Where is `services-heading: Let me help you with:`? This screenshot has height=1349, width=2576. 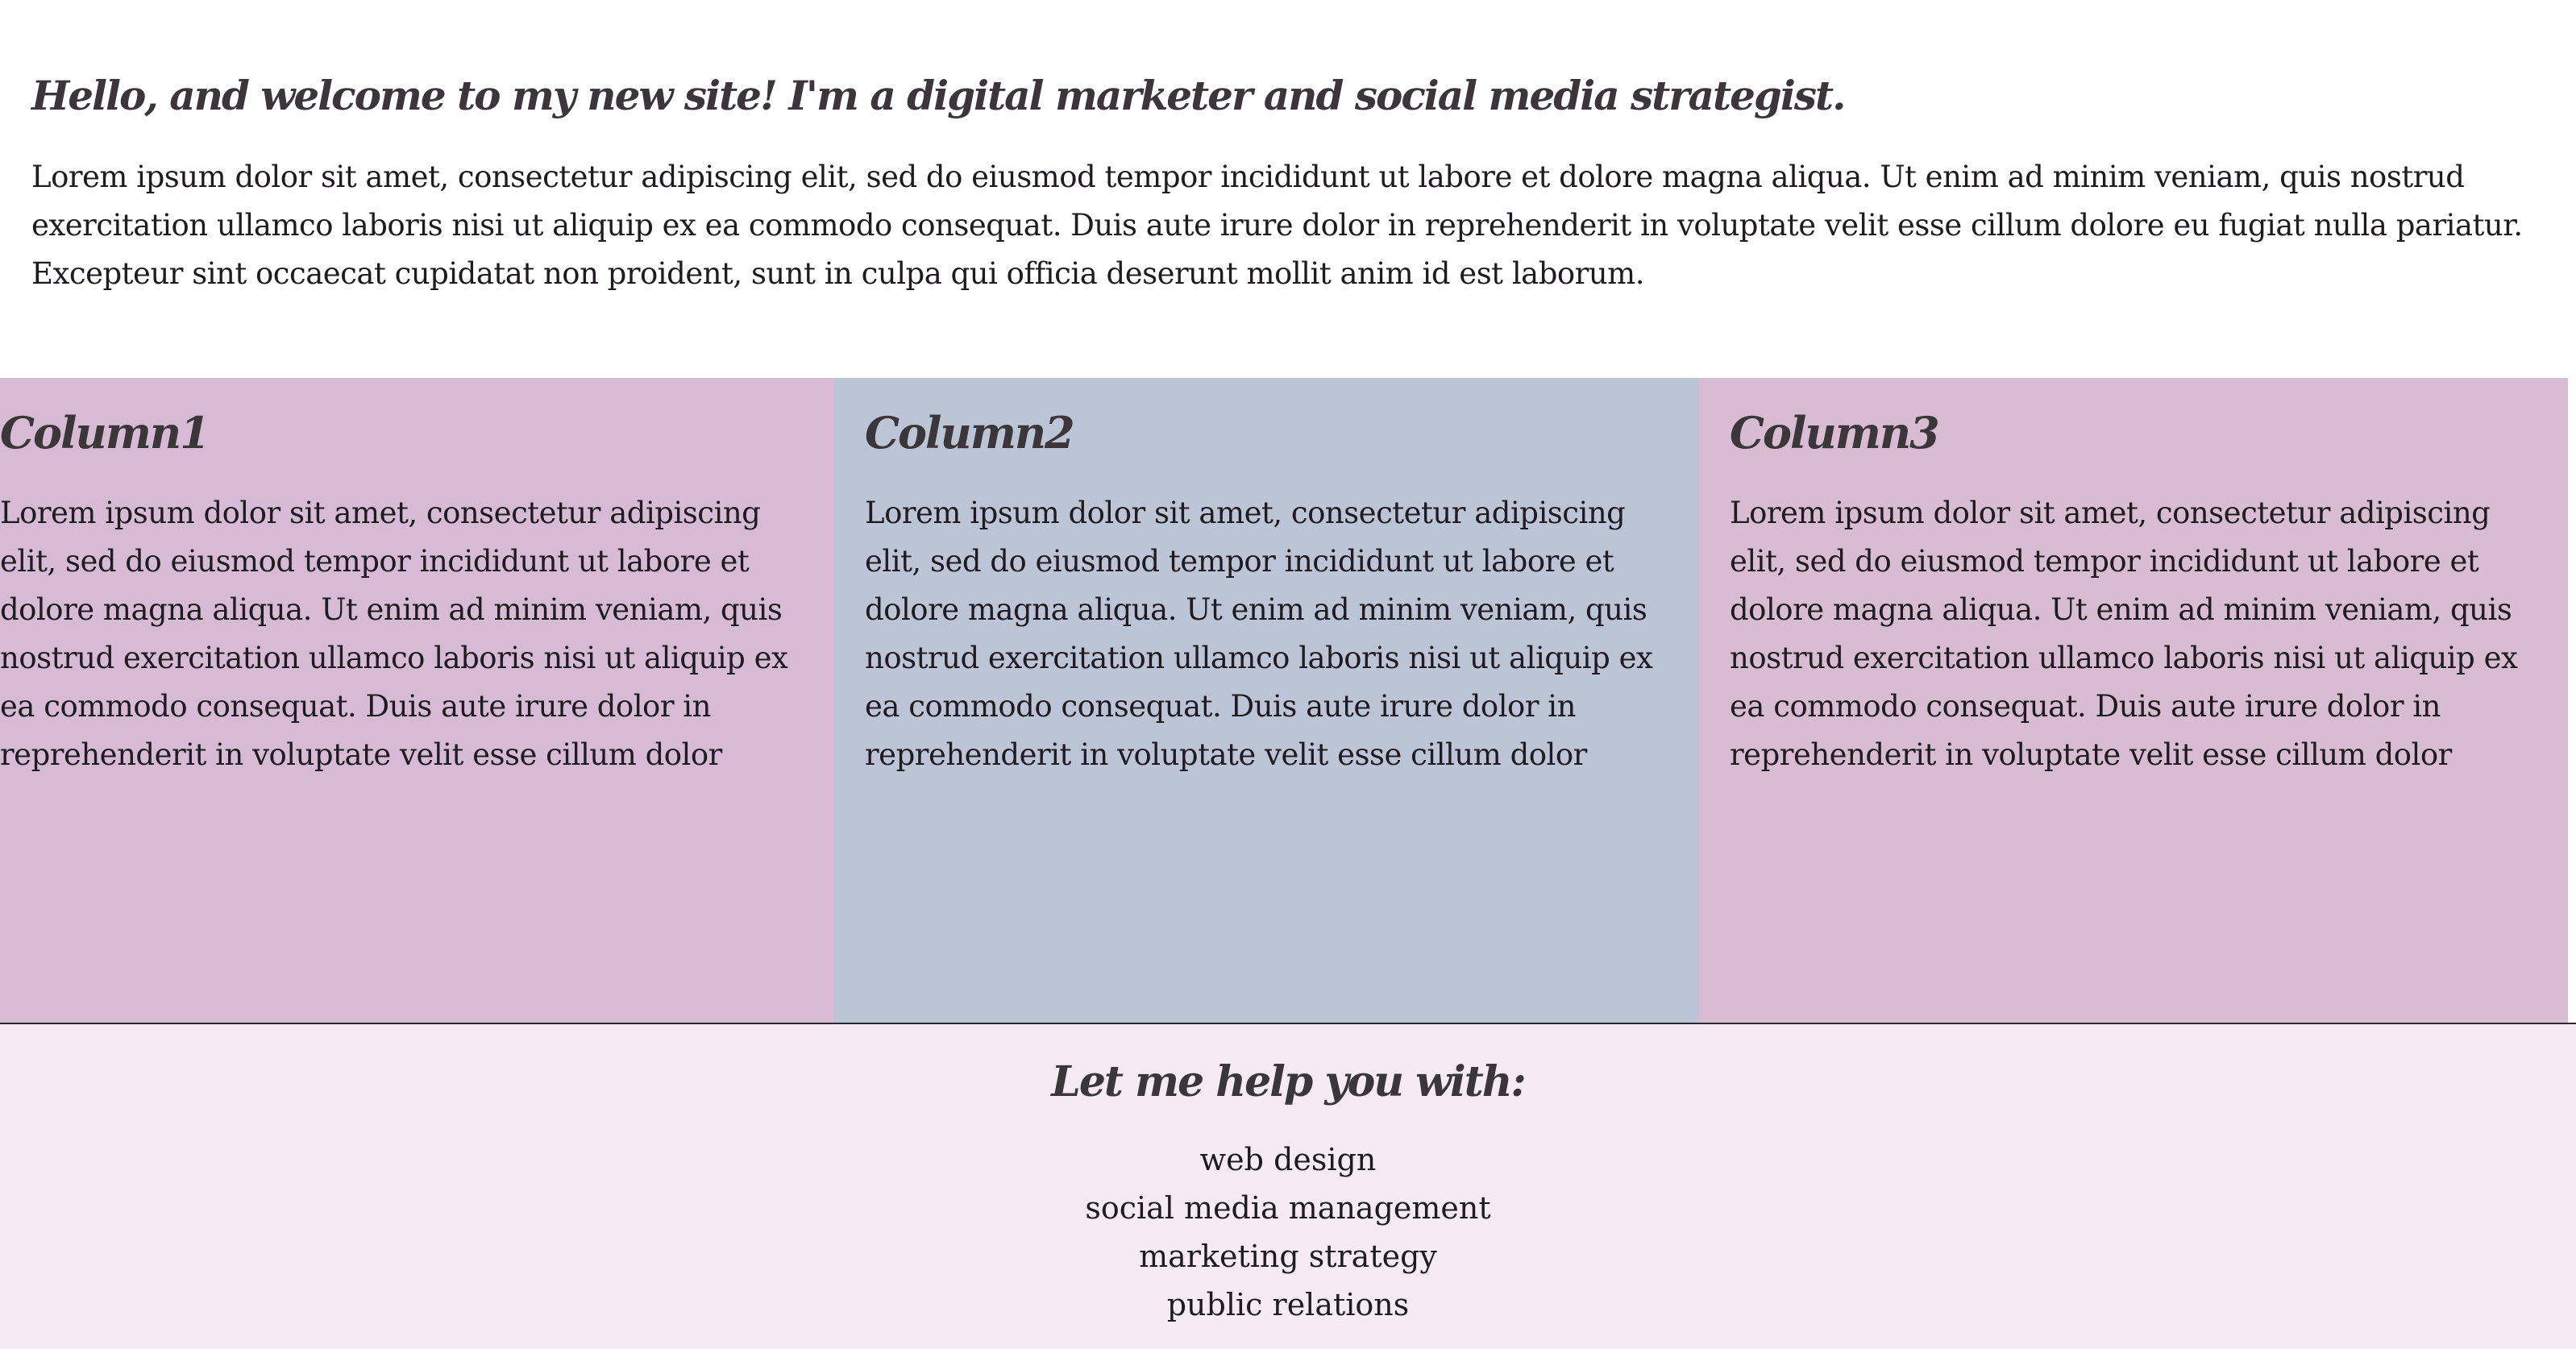 services-heading: Let me help you with: is located at coordinates (1288, 1082).